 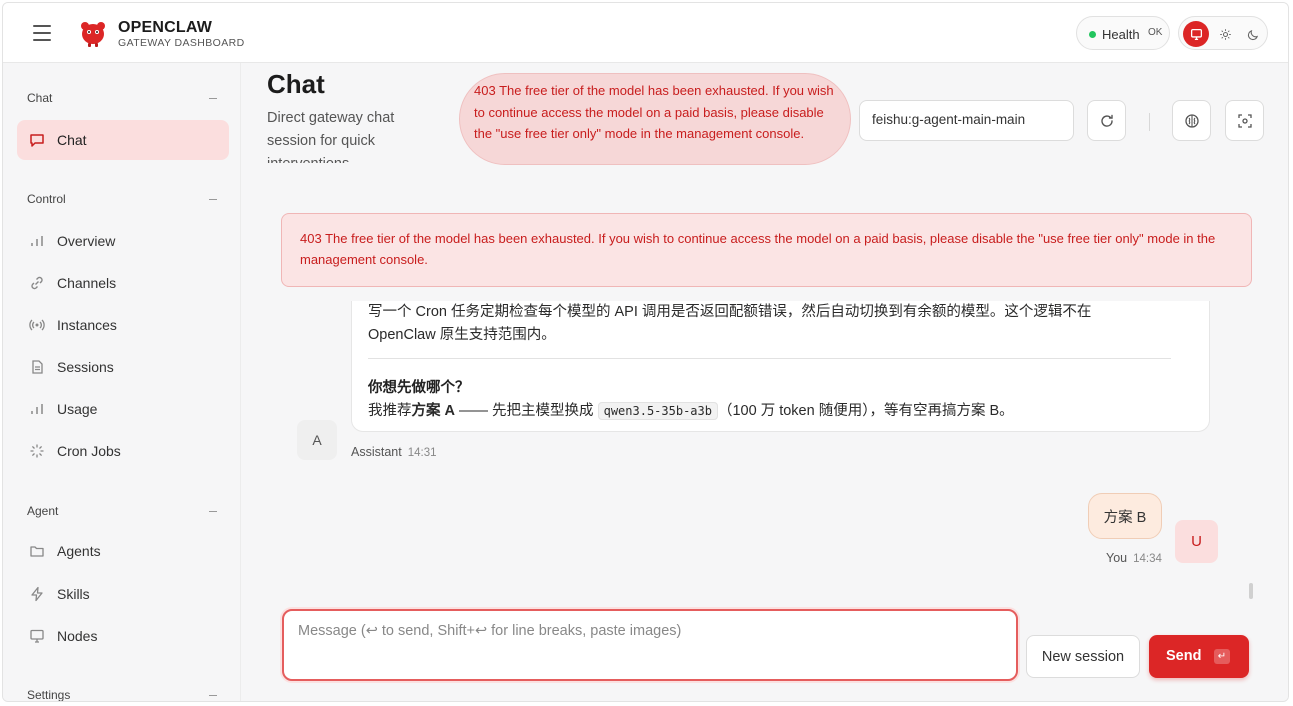 I want to click on health-badge: Health OK, so click(x=1123, y=33).